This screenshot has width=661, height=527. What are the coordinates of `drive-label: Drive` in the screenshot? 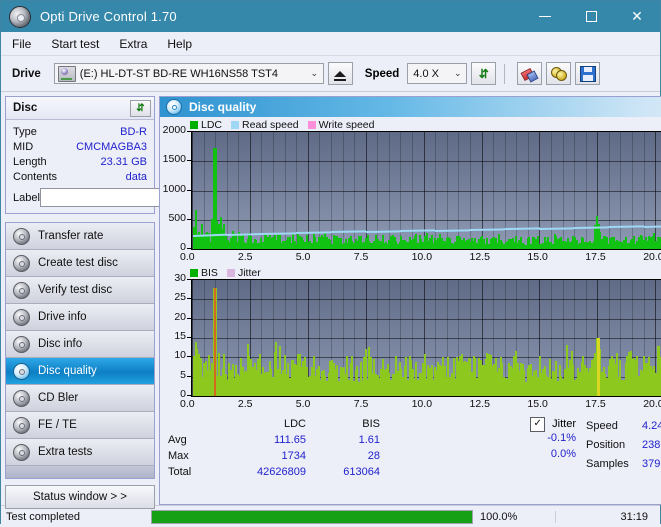 It's located at (26, 73).